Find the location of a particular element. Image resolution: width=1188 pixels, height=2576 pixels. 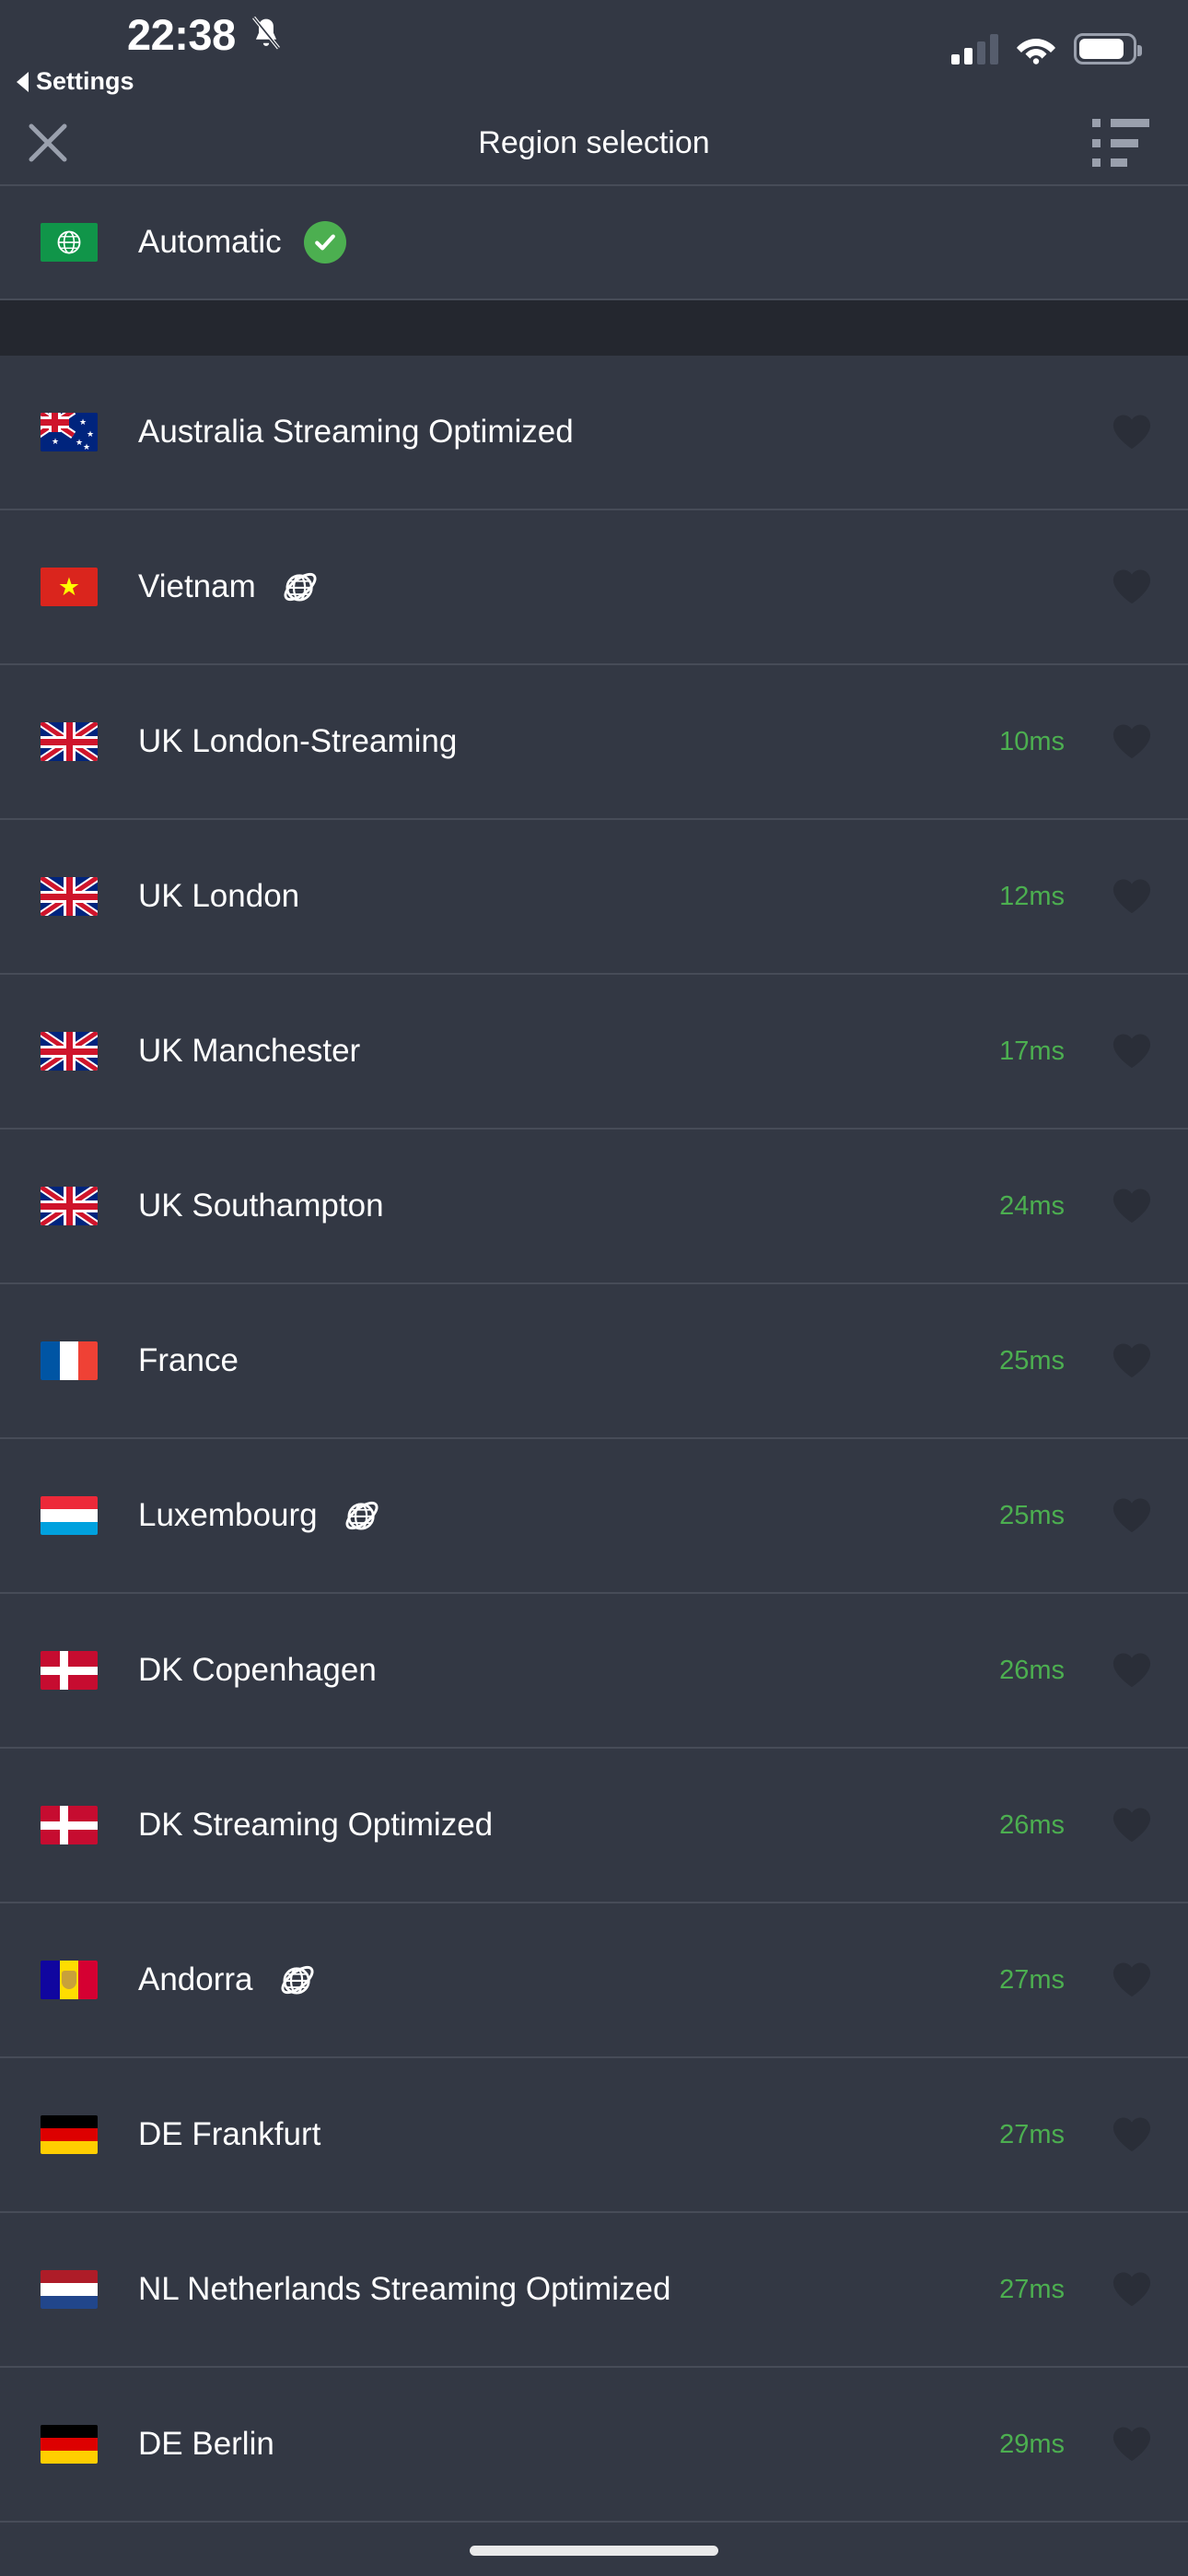

region-row-automatic: Automatic is located at coordinates (594, 243).